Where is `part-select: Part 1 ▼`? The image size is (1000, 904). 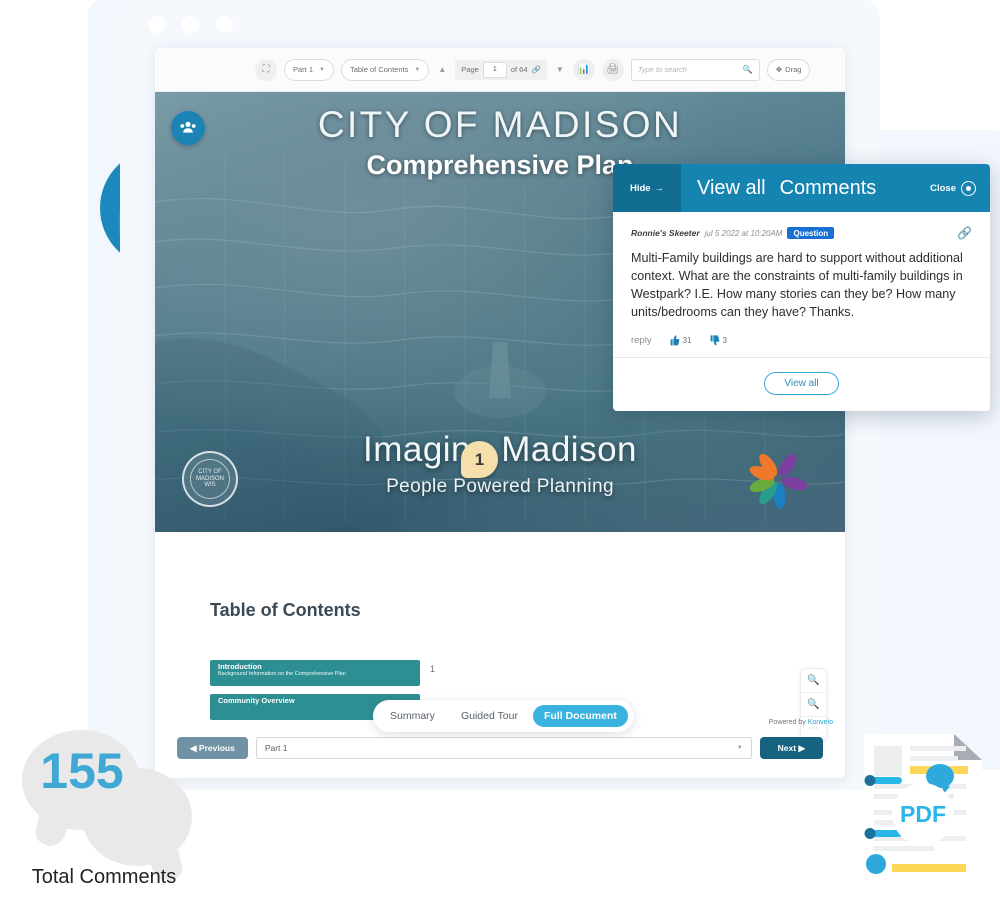
part-select: Part 1 ▼ is located at coordinates (309, 69).